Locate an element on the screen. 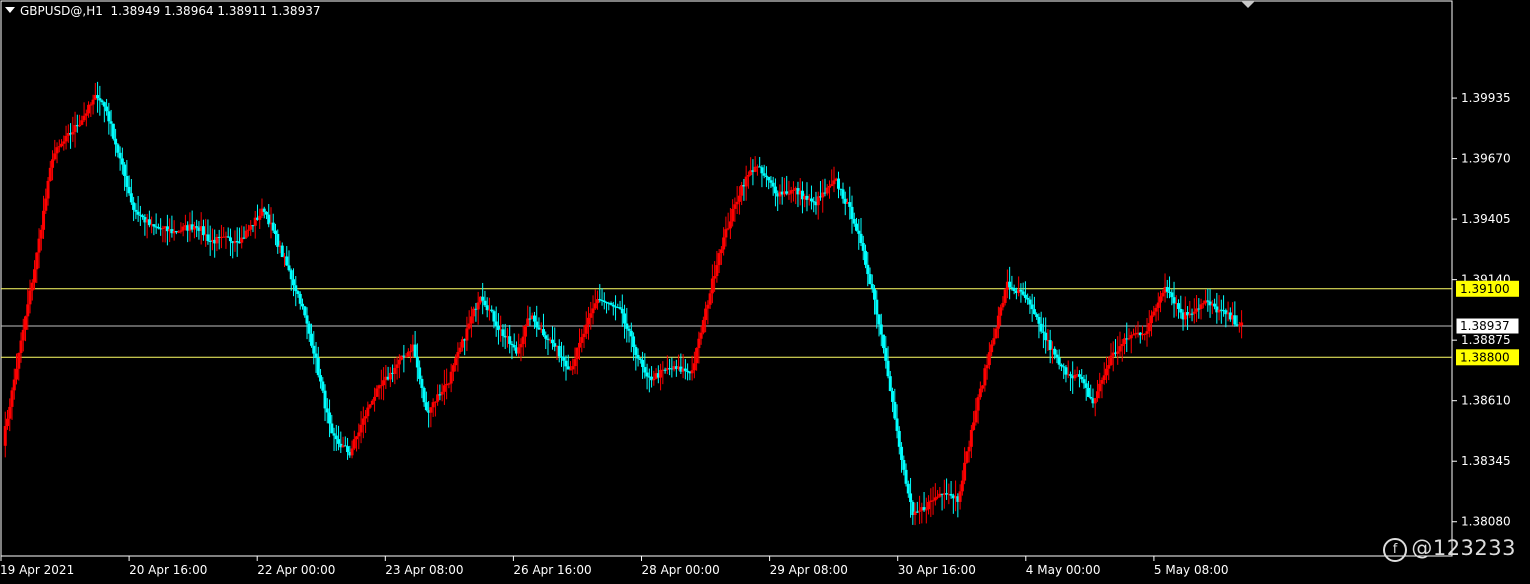 This screenshot has height=584, width=1530. y-tick-label: 1.39935 is located at coordinates (1486, 98).